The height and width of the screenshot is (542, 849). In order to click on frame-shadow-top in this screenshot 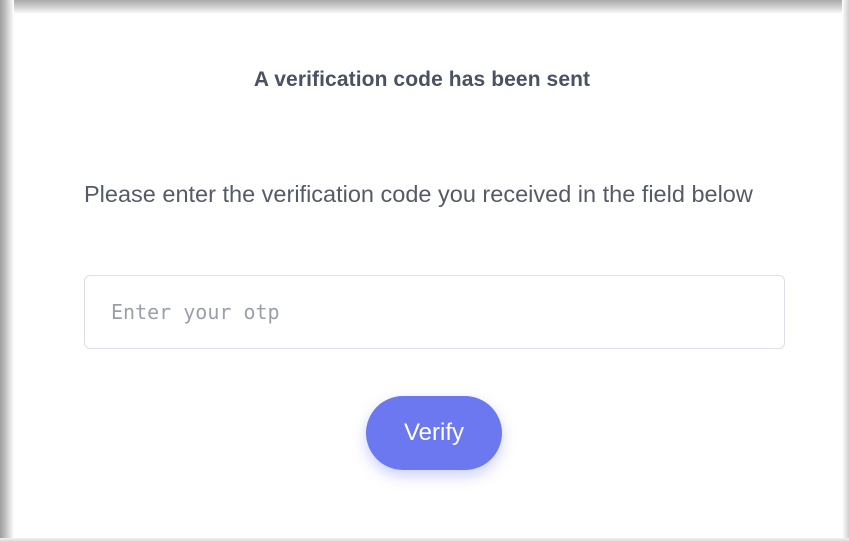, I will do `click(424, 7)`.